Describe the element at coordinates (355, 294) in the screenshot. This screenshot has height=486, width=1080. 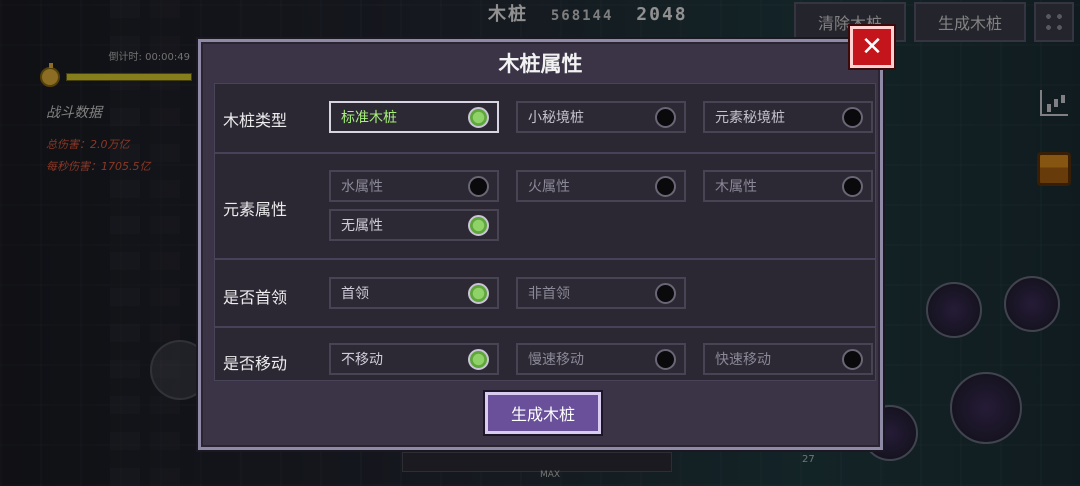
I see `option-label: 首领` at that location.